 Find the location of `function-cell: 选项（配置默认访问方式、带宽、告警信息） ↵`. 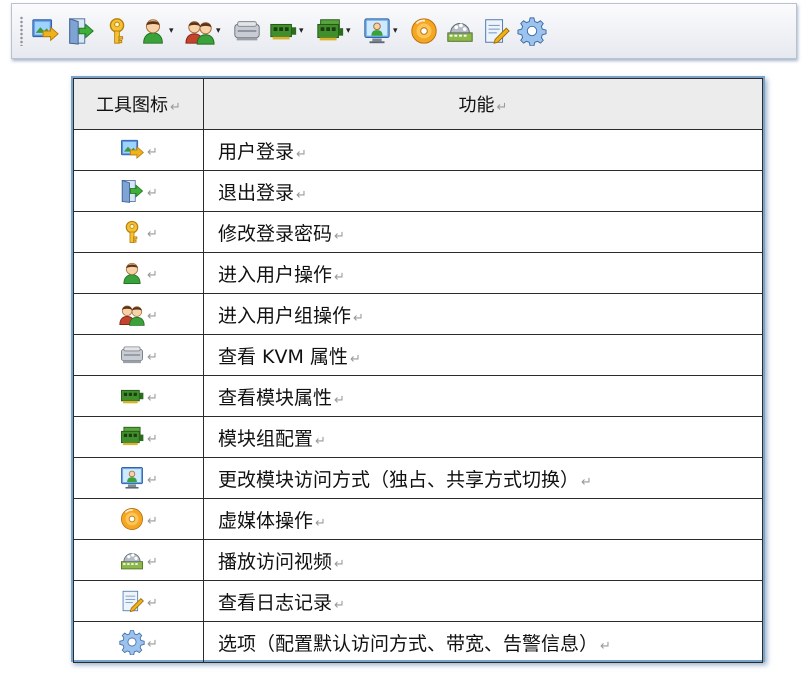

function-cell: 选项（配置默认访问方式、带宽、告警信息） ↵ is located at coordinates (483, 642).